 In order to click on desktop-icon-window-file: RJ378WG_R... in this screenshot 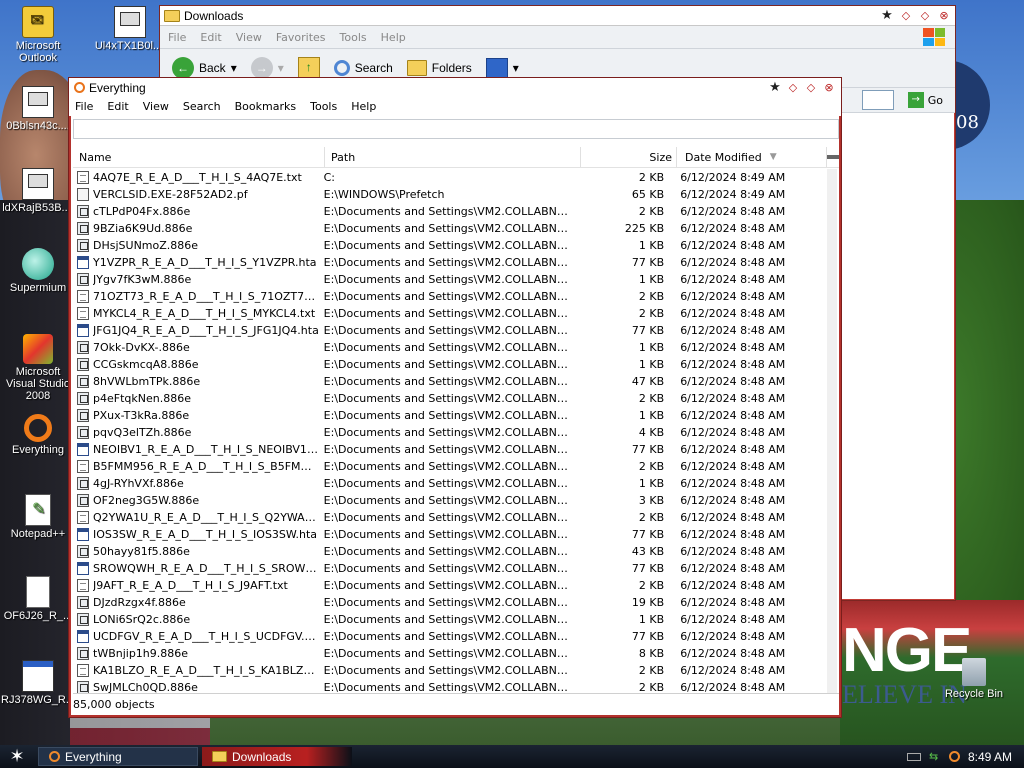, I will do `click(38, 683)`.